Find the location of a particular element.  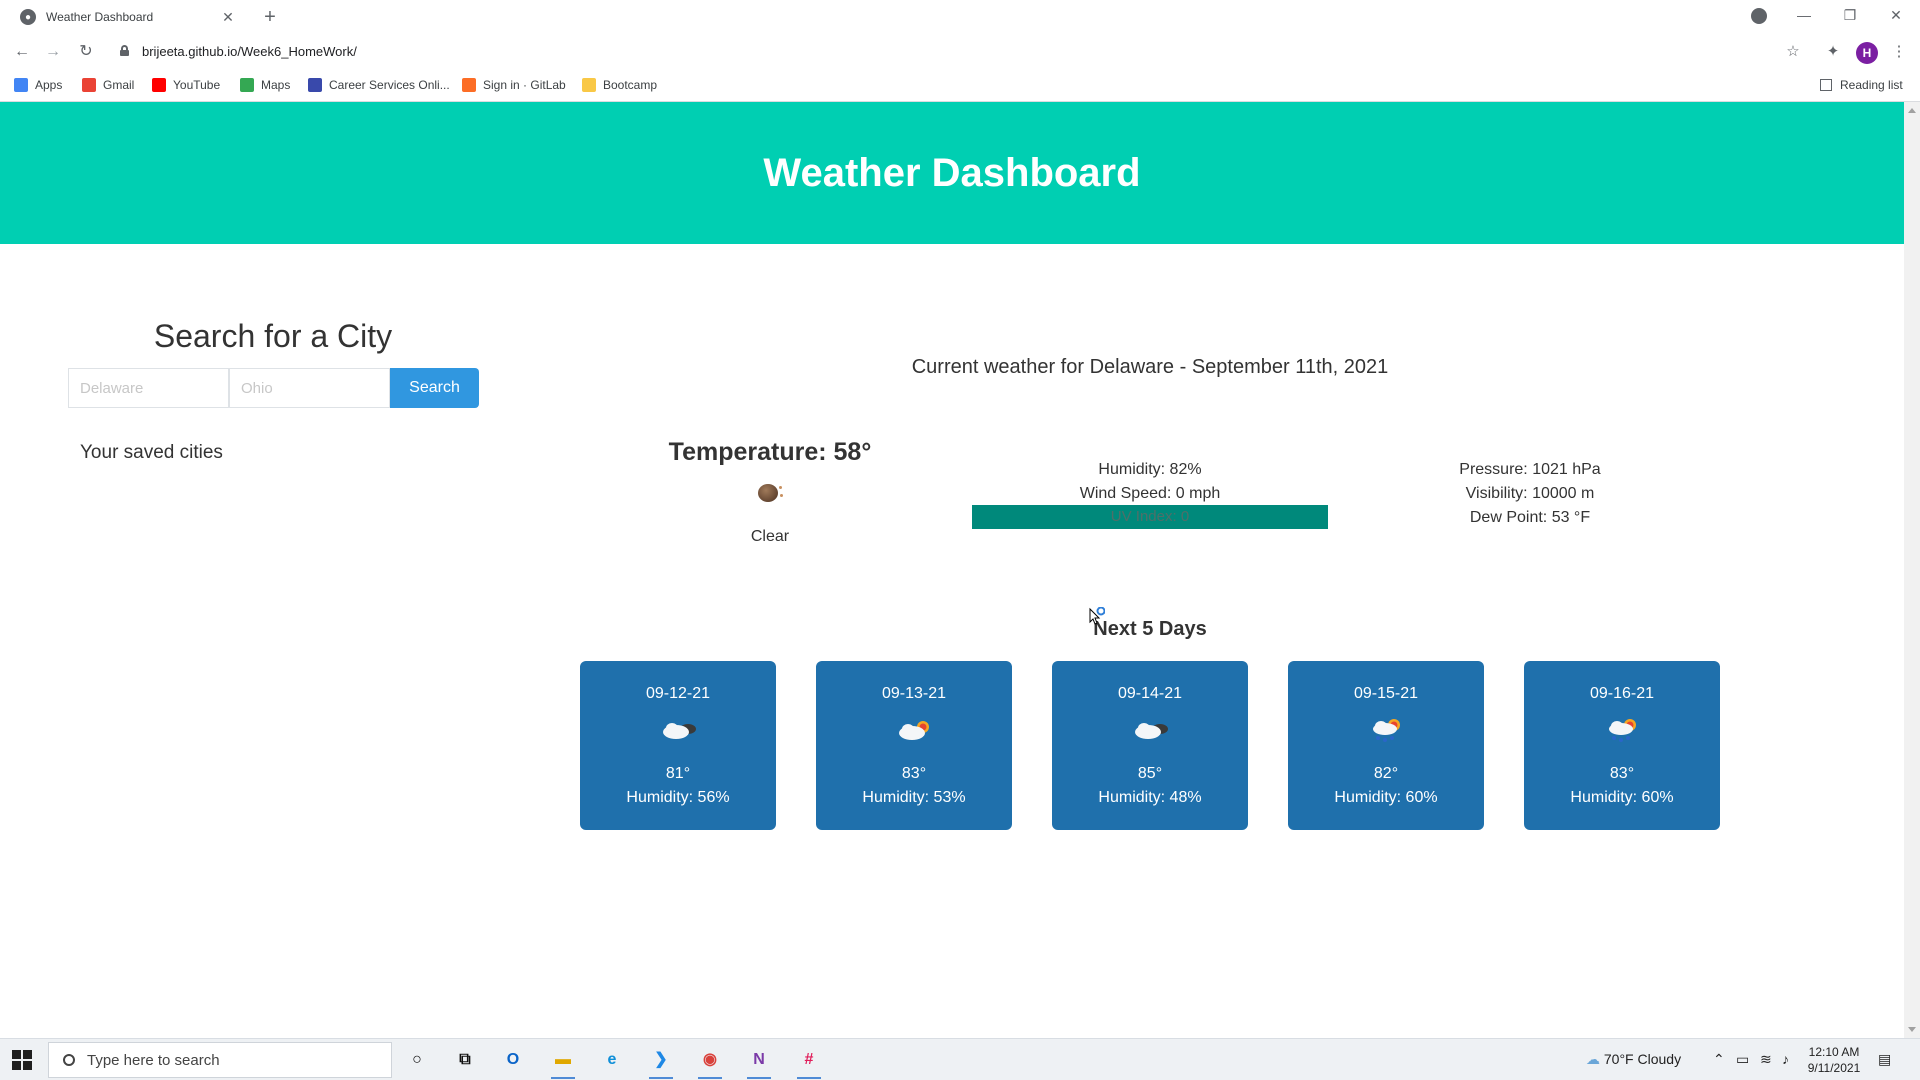

bookmark-gitlab: Sign in · GitLab is located at coordinates (514, 85).